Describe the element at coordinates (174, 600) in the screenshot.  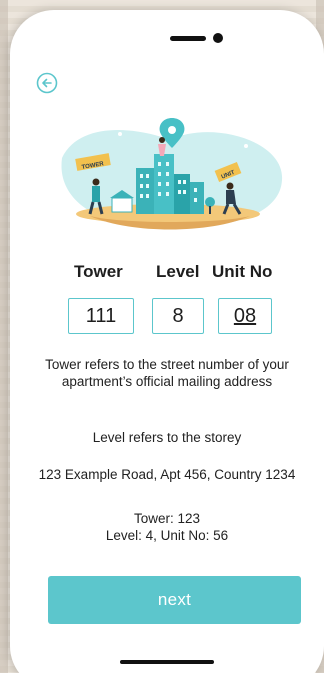
I see `next-button: next` at that location.